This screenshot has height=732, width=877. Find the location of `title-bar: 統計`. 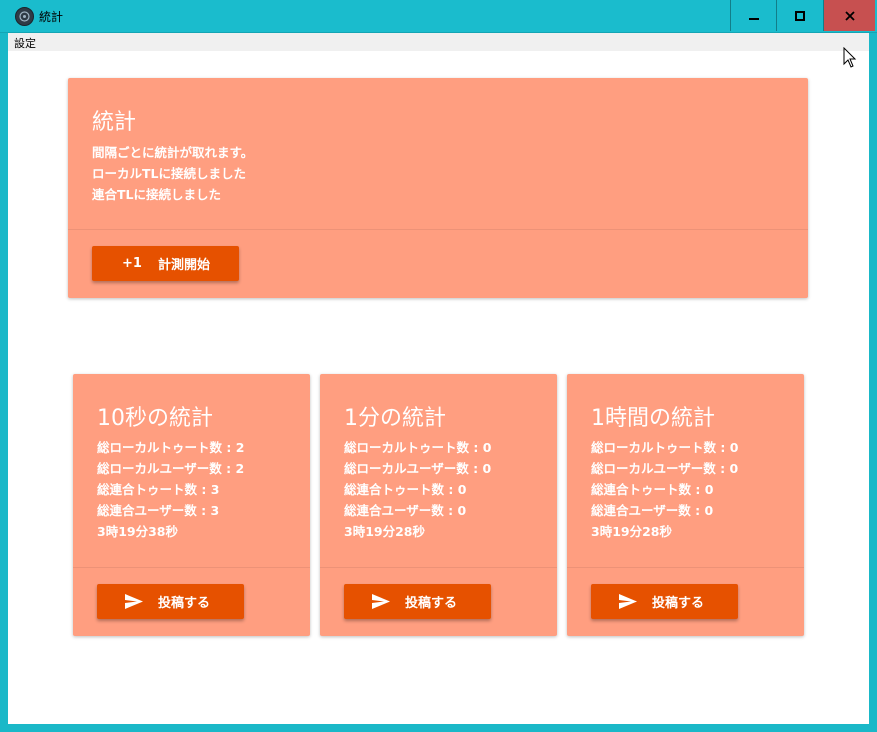

title-bar: 統計 is located at coordinates (438, 16).